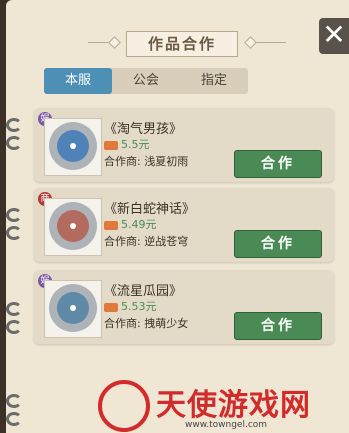 The width and height of the screenshot is (349, 433). Describe the element at coordinates (124, 406) in the screenshot. I see `watermark-logo-icon` at that location.